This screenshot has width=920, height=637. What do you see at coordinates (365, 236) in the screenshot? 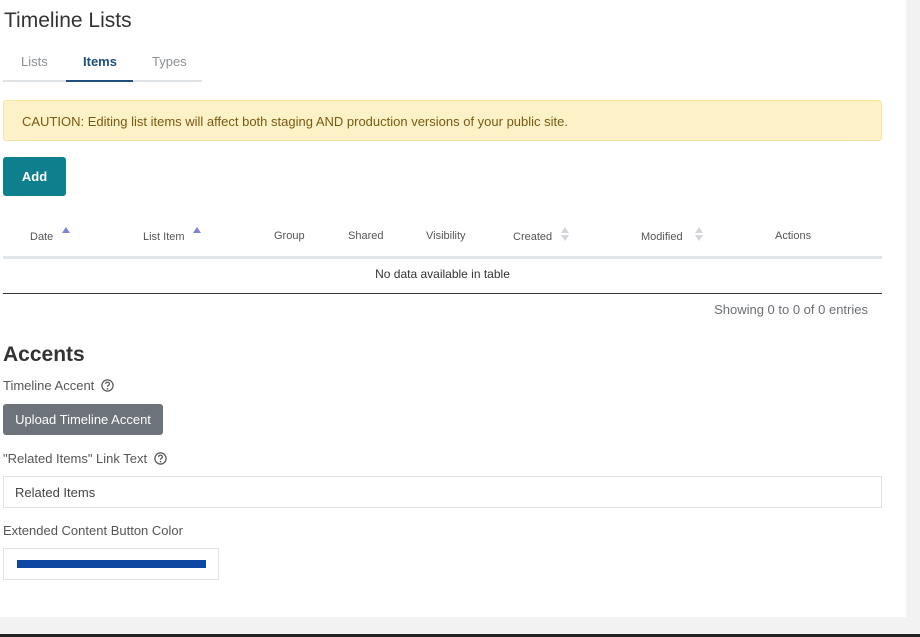
I see `column-header-shared: Shared` at bounding box center [365, 236].